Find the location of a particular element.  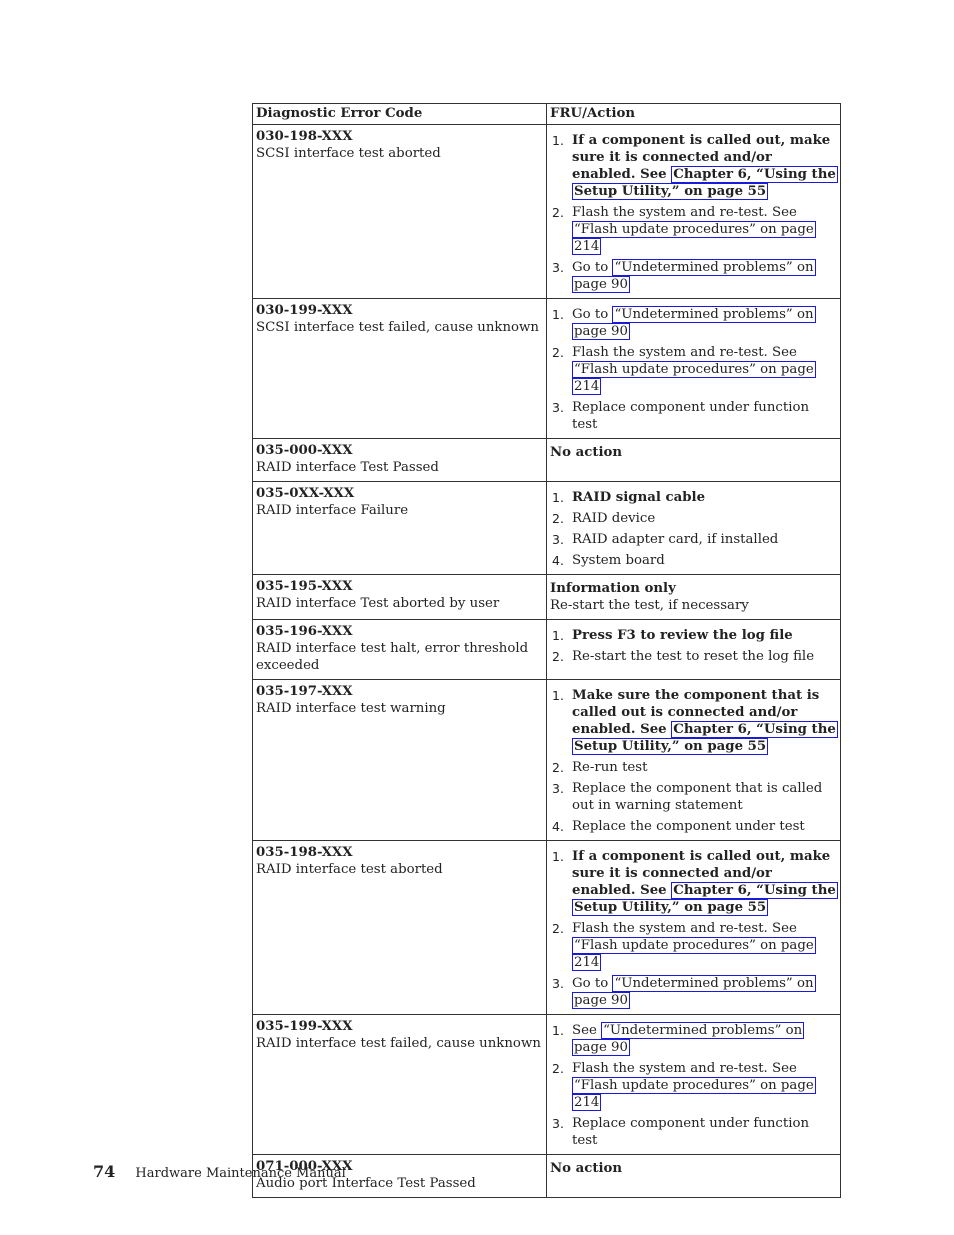

error-code: 030-199-XXX is located at coordinates (304, 310).